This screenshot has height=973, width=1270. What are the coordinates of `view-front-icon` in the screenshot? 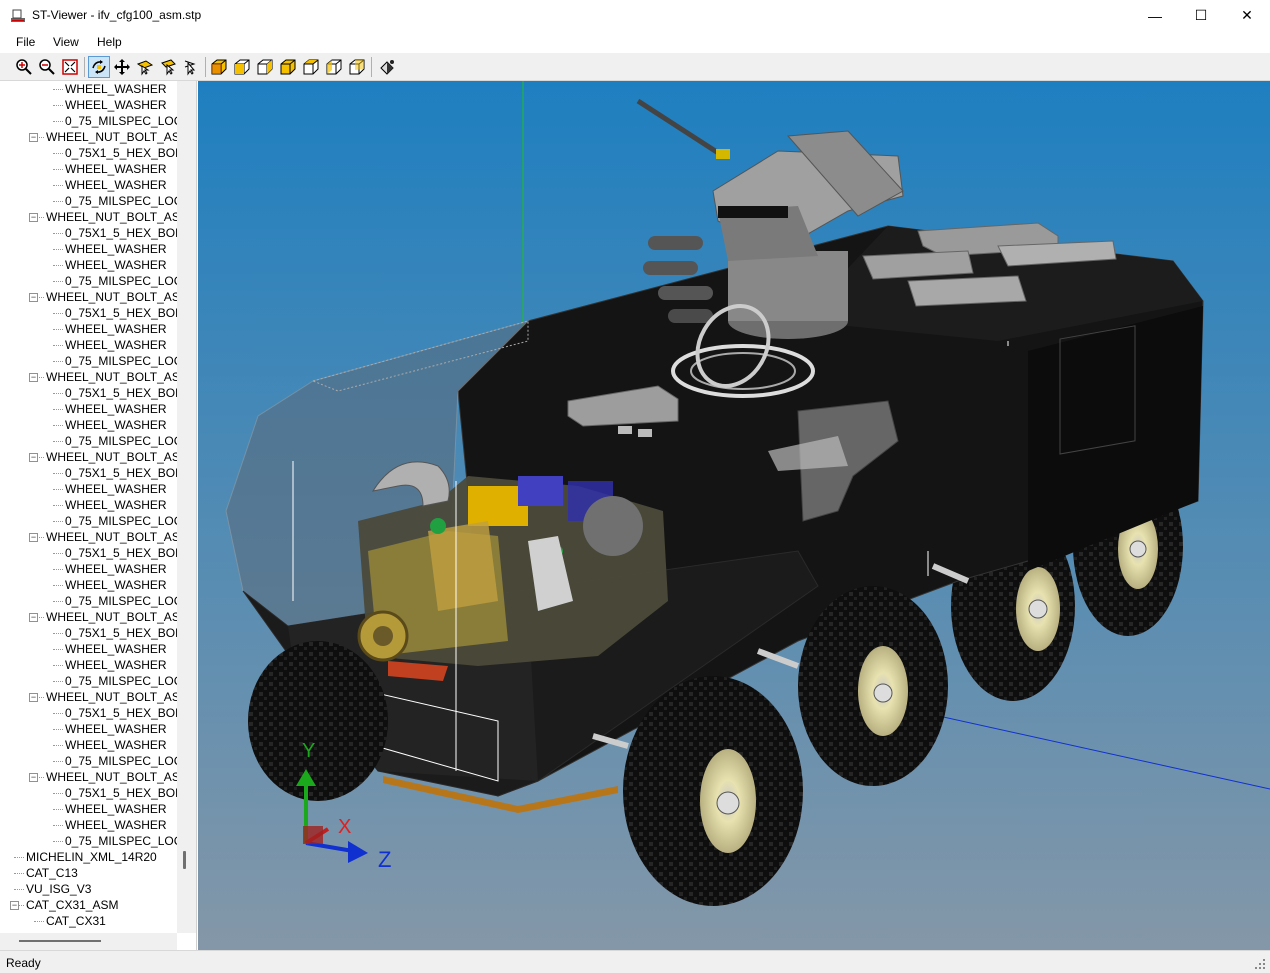 It's located at (242, 67).